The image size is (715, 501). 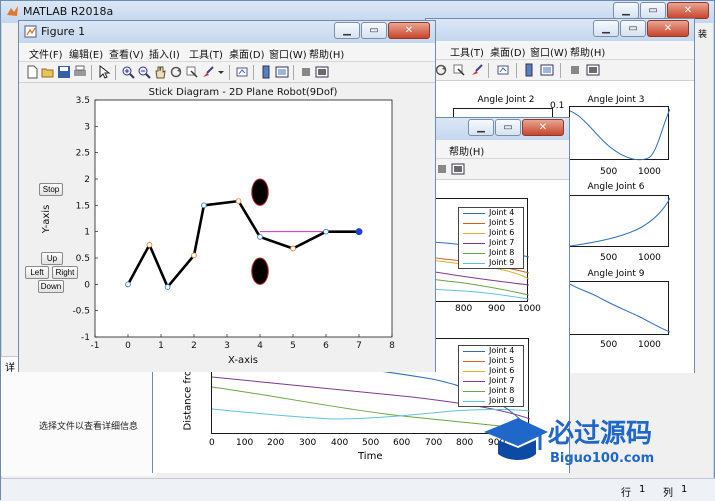 What do you see at coordinates (557, 106) in the screenshot?
I see `joint3-ytick-top: 0.1` at bounding box center [557, 106].